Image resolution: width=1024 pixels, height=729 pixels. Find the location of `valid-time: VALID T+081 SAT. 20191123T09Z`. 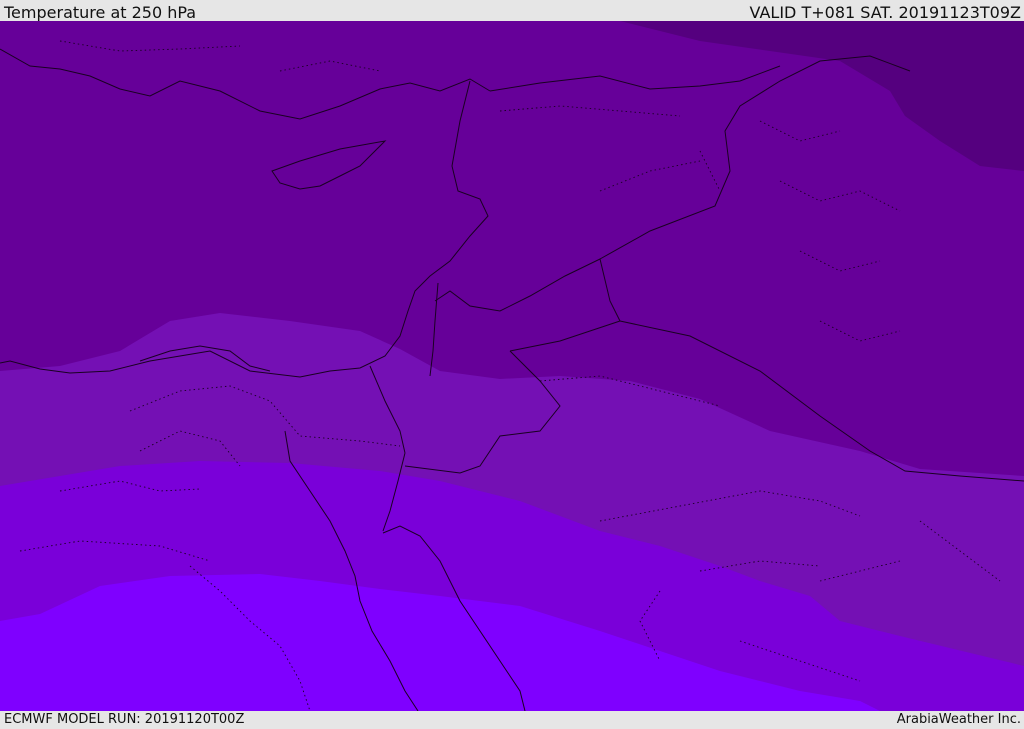

valid-time: VALID T+081 SAT. 20191123T09Z is located at coordinates (885, 12).